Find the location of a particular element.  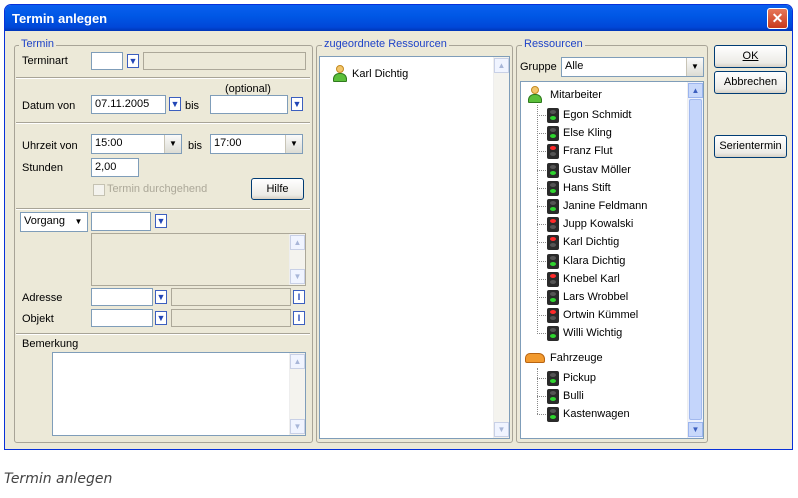

tree-item: Pickup is located at coordinates (608, 378).